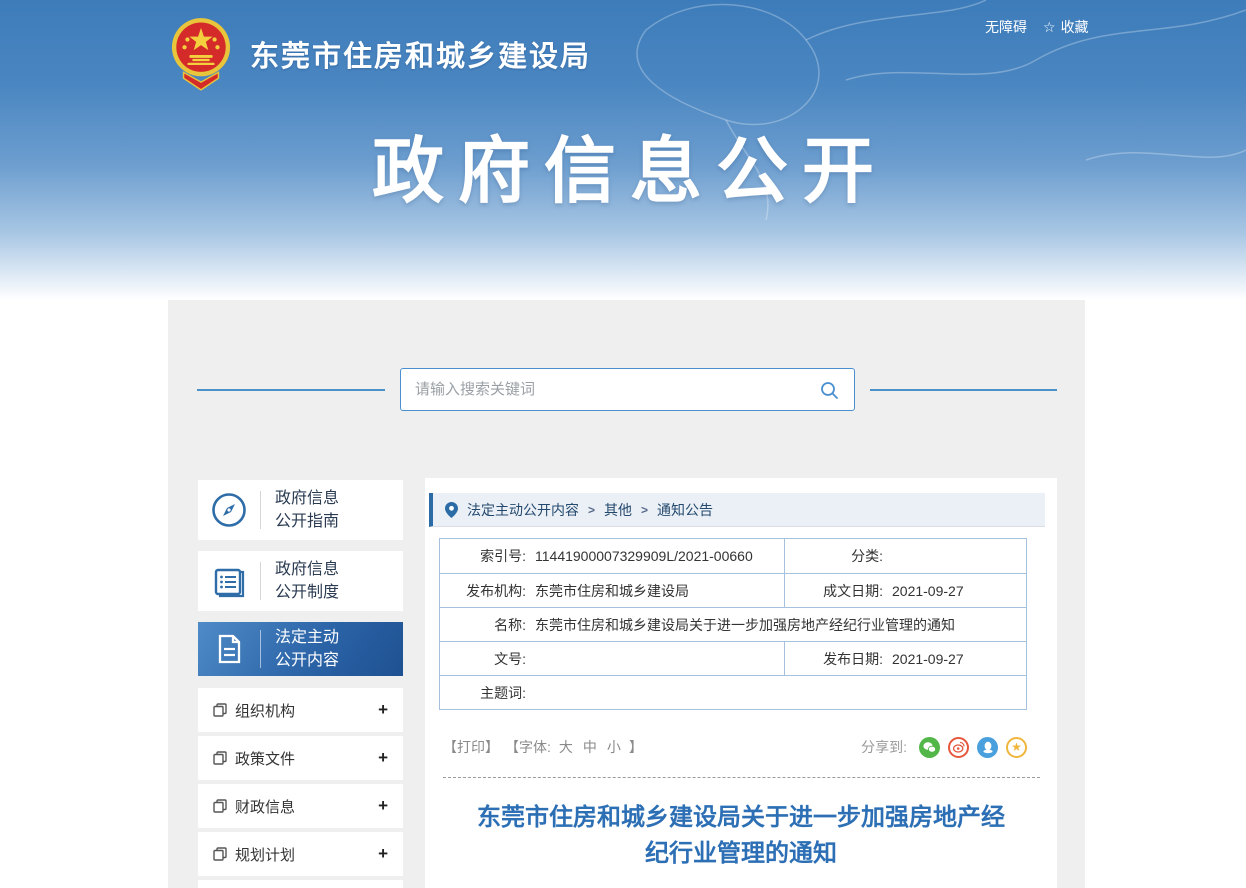 The image size is (1246, 888). Describe the element at coordinates (644, 556) in the screenshot. I see `index-number-value: 11441900007329909L/2021-00660` at that location.